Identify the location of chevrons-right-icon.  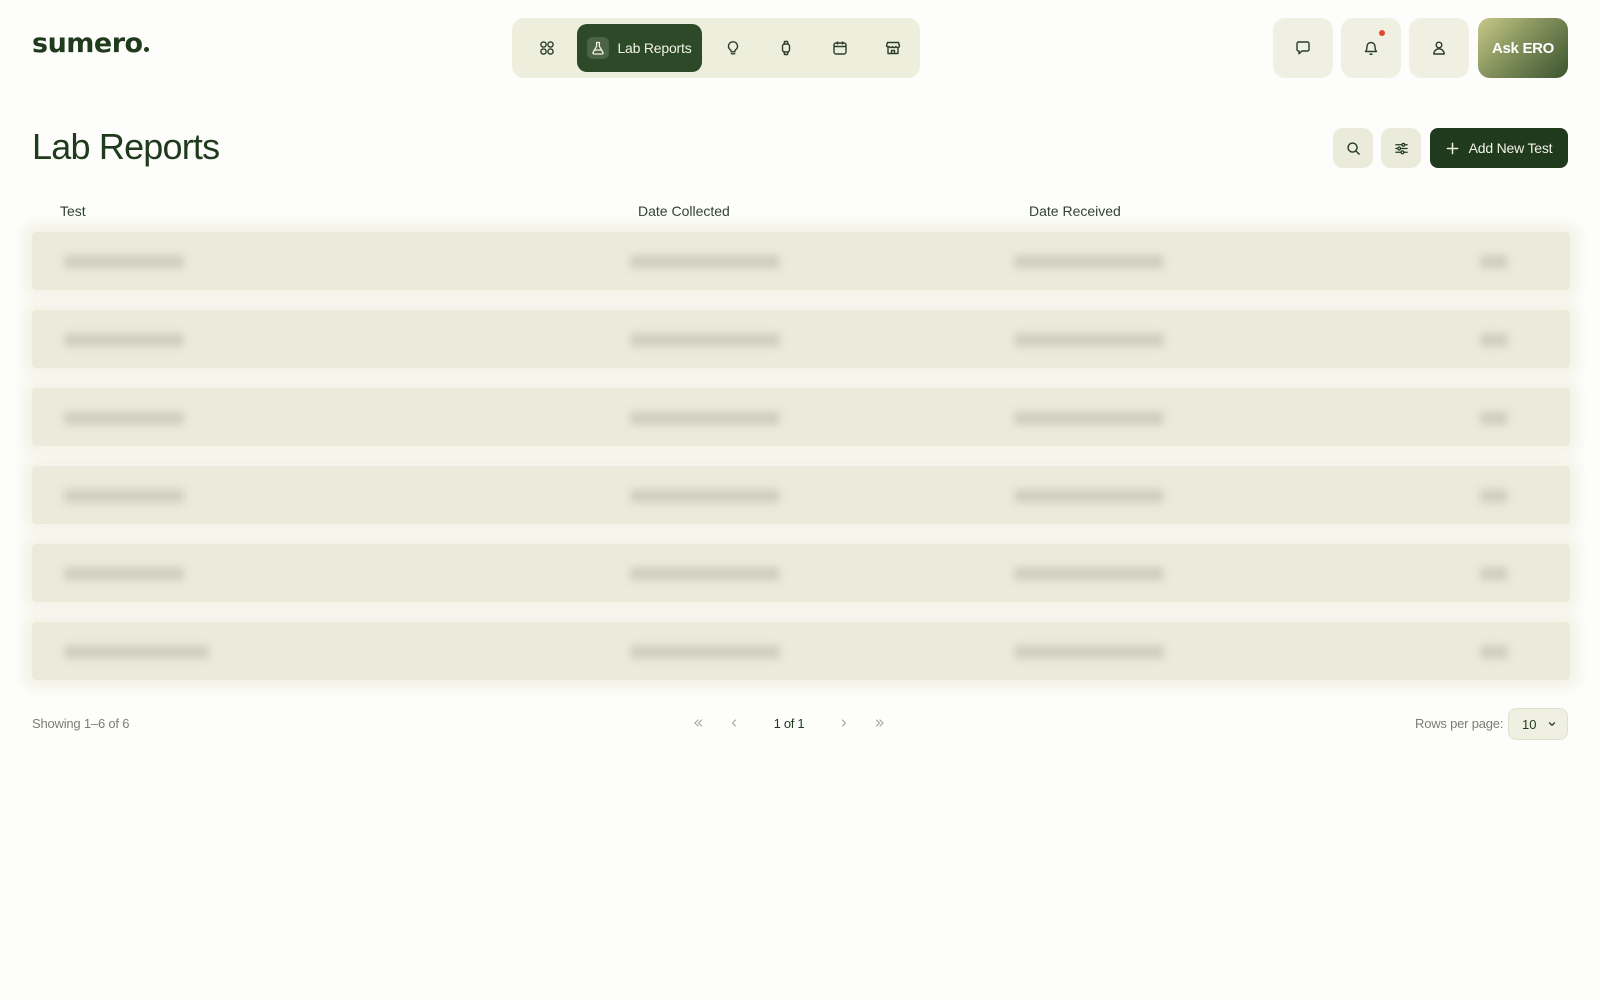
(880, 723).